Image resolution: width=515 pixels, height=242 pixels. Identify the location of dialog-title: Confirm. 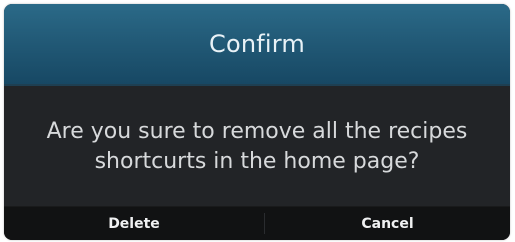
(257, 44).